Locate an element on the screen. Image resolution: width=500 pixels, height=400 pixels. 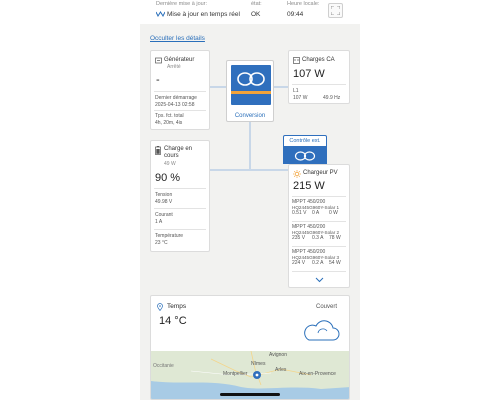
realtime-icon is located at coordinates (160, 15).